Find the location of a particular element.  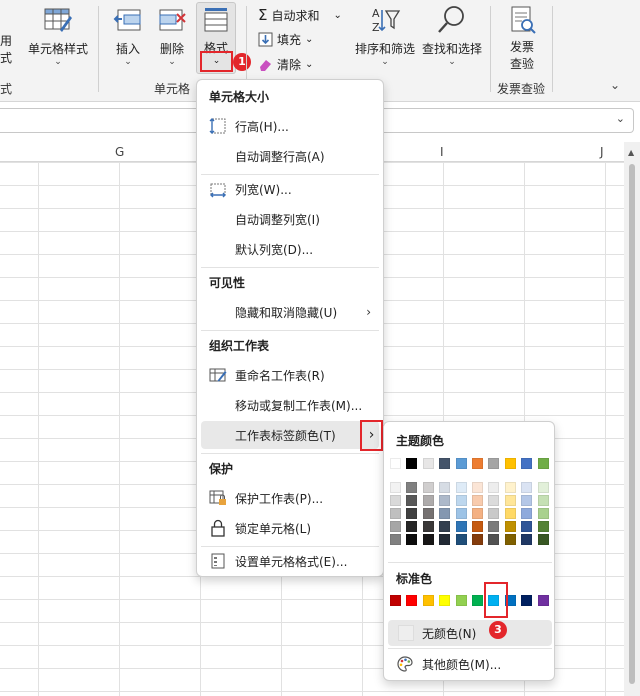

format-dropdown-highlight: ⌄ is located at coordinates (216, 61).